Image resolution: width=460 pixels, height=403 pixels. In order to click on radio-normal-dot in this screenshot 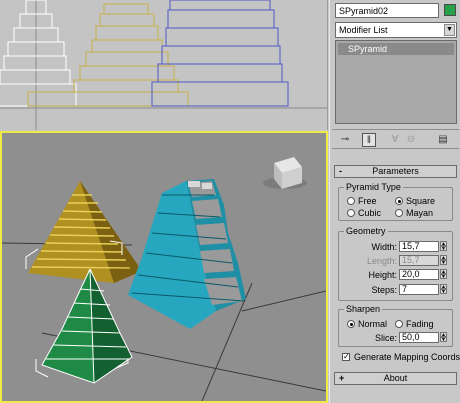, I will do `click(351, 324)`.